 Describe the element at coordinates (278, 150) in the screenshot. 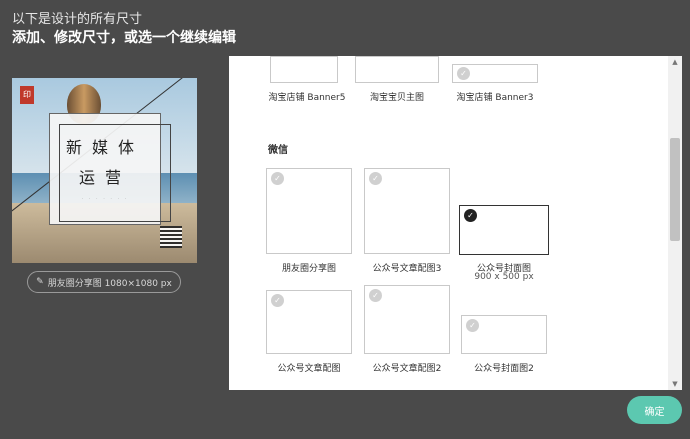

I see `section-title-wechat: 微信` at that location.